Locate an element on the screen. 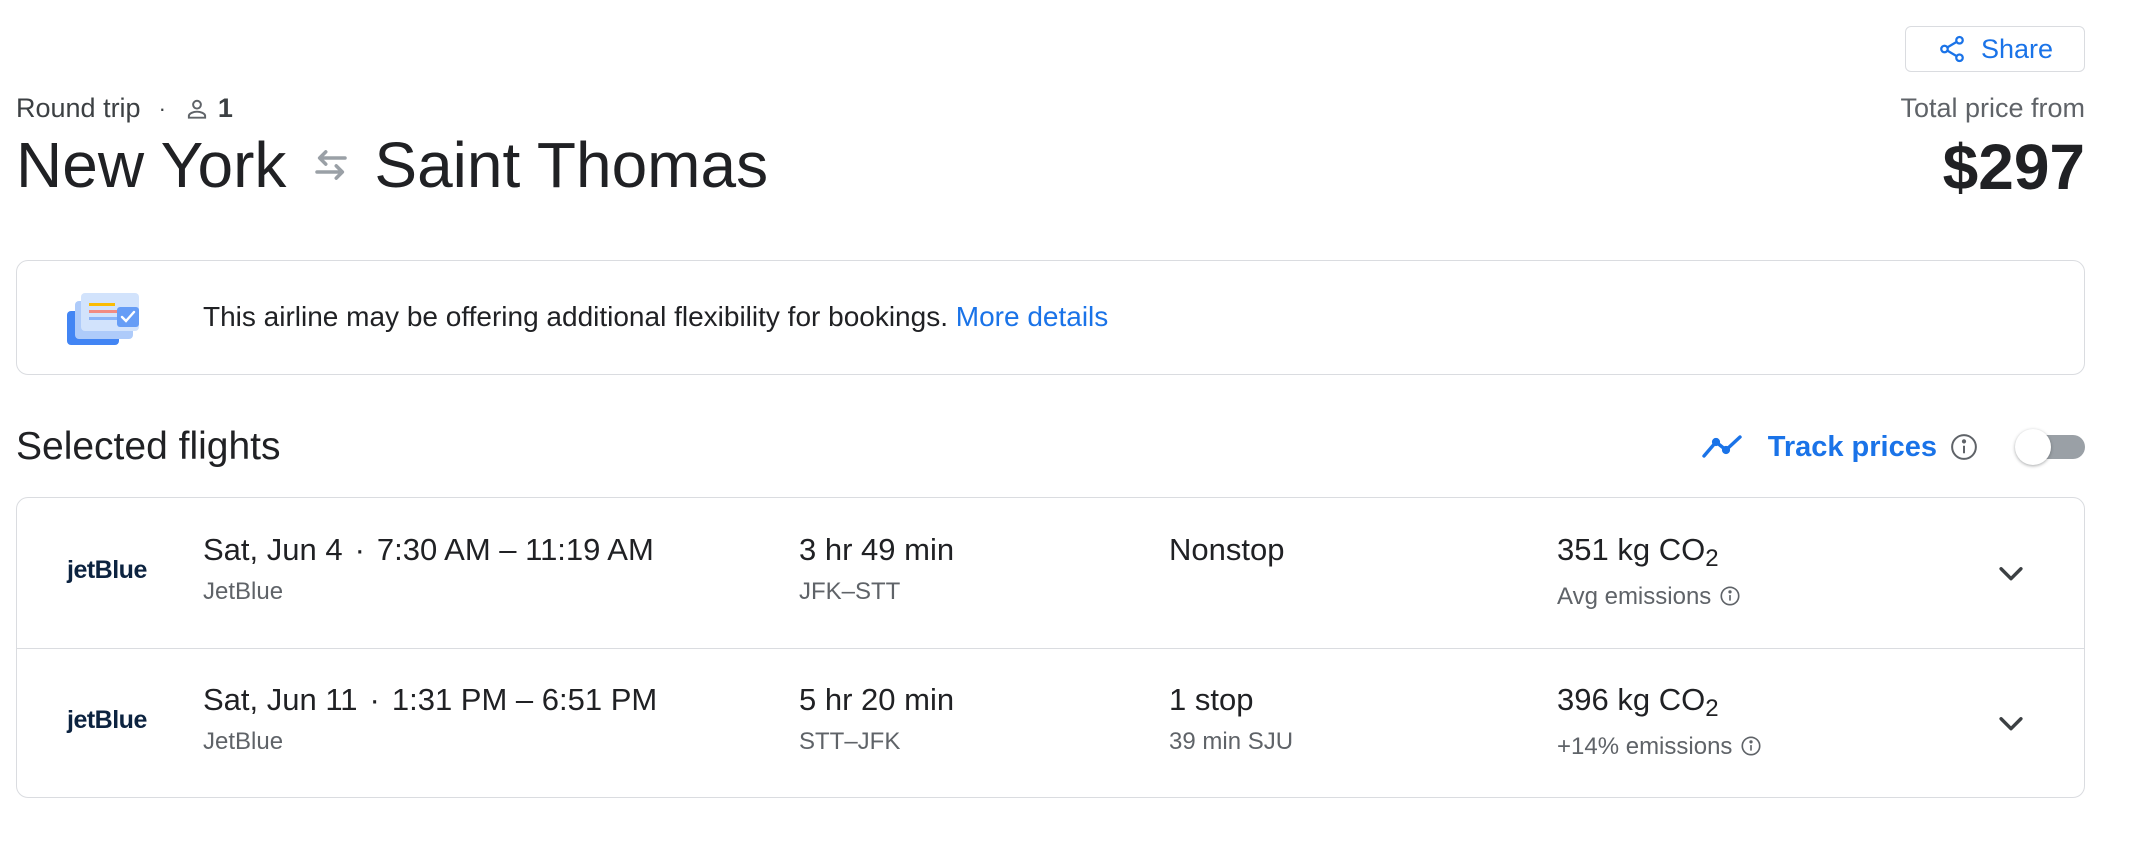 Image resolution: width=2136 pixels, height=843 pixels. emissions-note-text: Avg emissions is located at coordinates (1634, 596).